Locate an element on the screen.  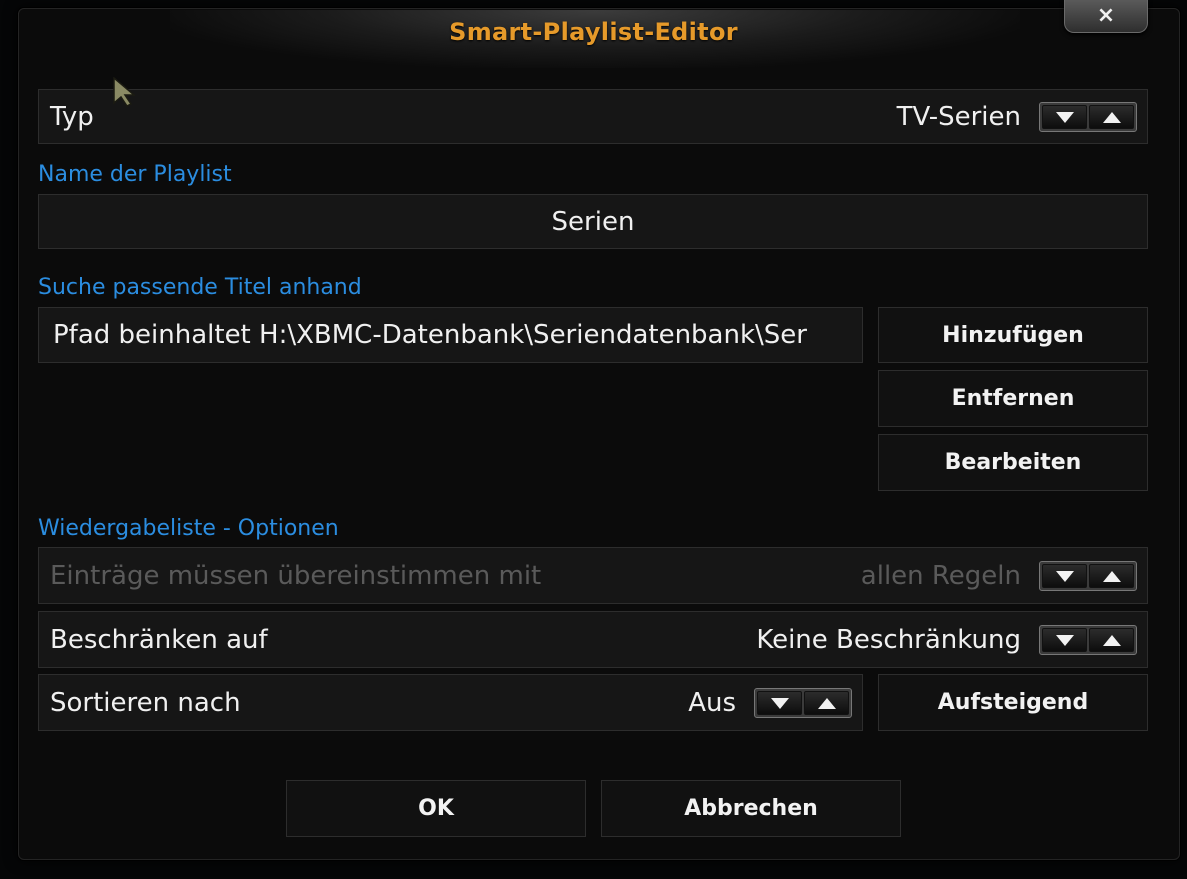
sort-label: Sortieren nach is located at coordinates (145, 702).